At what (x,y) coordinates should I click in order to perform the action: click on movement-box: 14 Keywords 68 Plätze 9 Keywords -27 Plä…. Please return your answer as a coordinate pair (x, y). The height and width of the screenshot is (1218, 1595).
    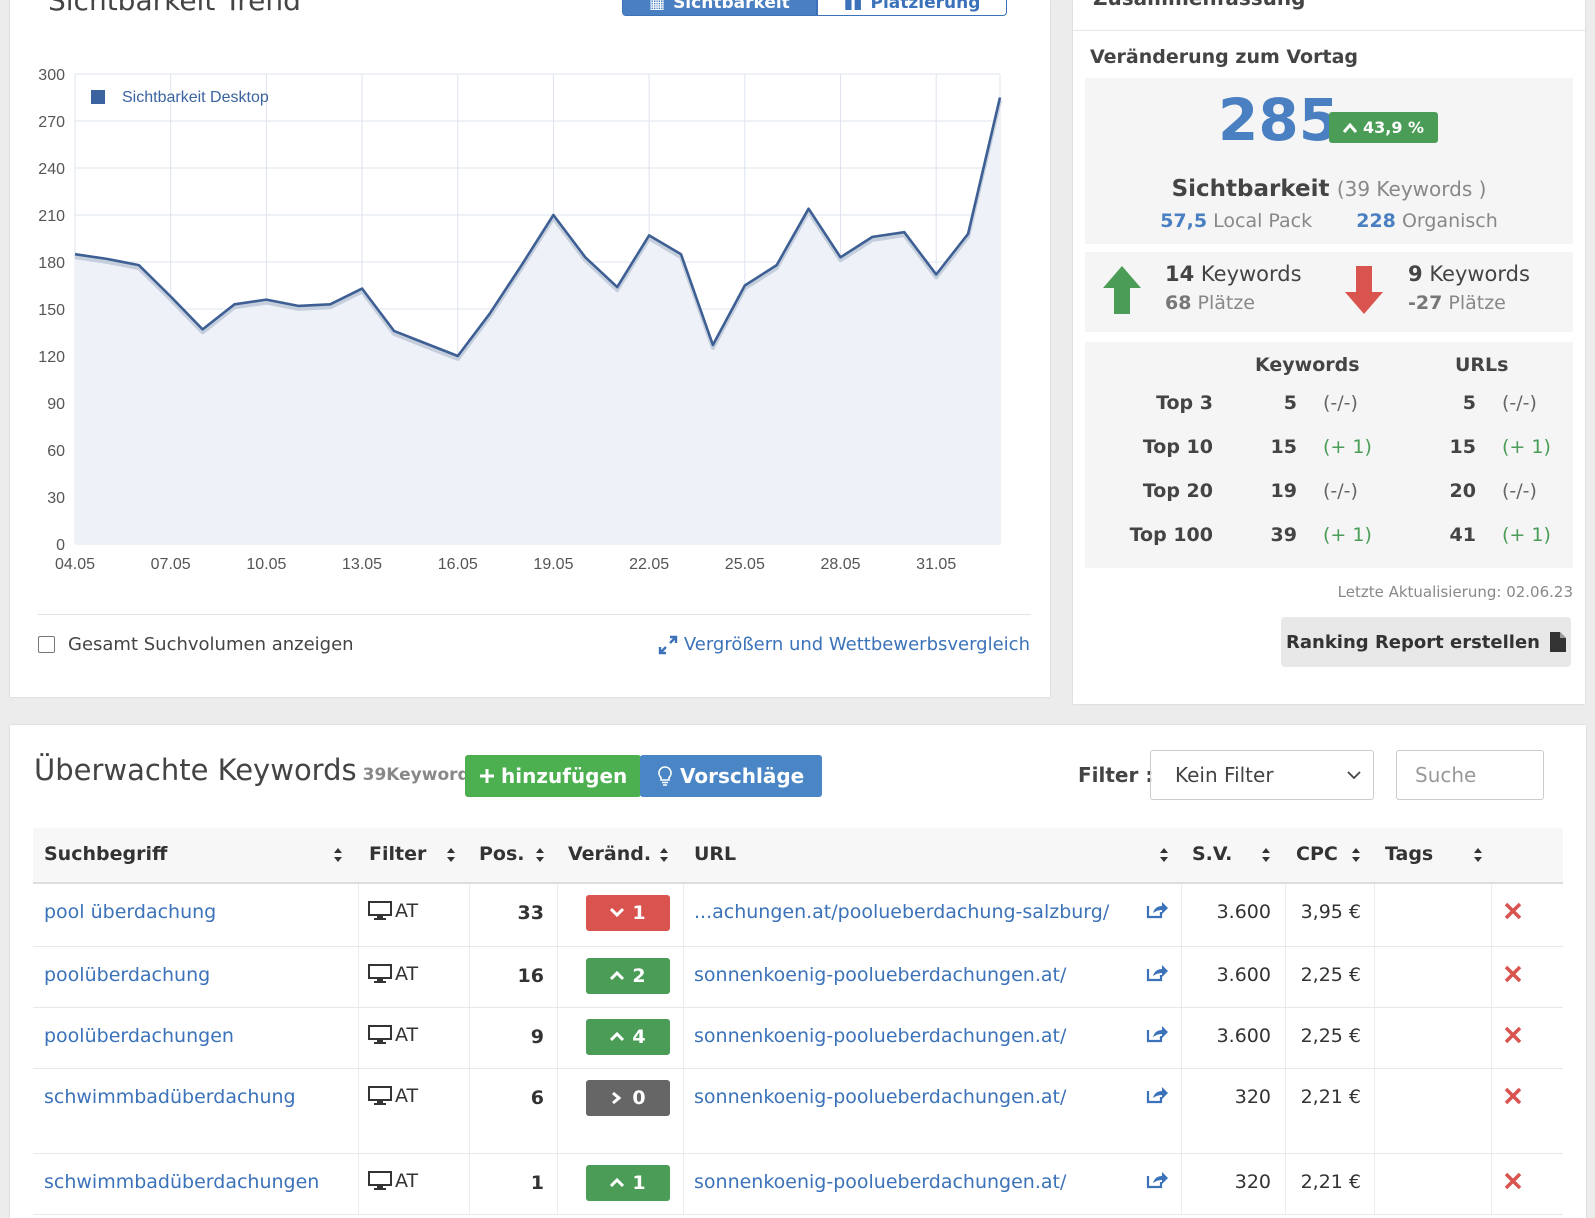
    Looking at the image, I should click on (1329, 292).